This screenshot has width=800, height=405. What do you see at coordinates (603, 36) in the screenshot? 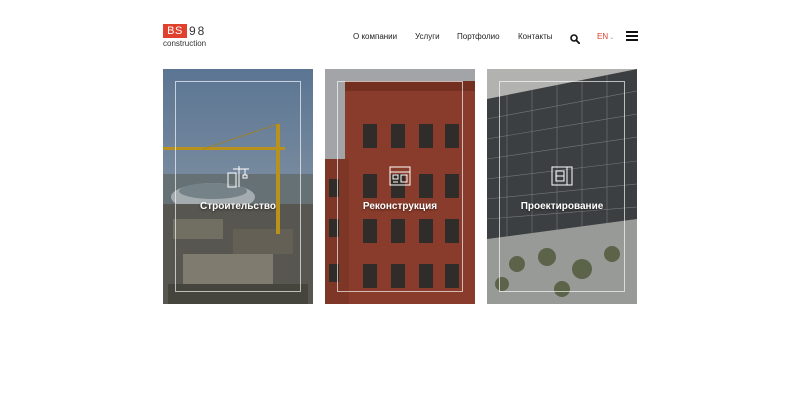
I see `language-label: EN` at bounding box center [603, 36].